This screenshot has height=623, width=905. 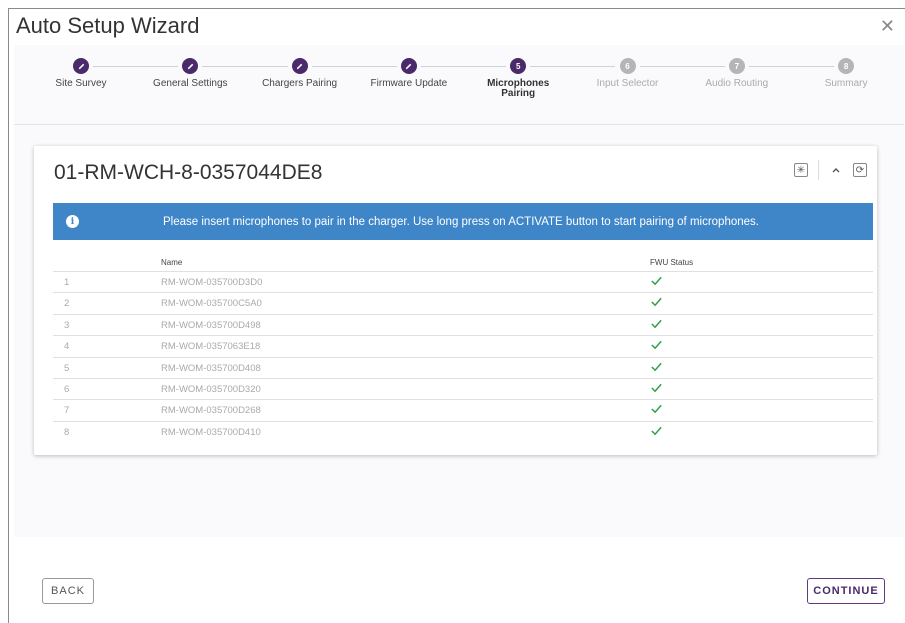 I want to click on wizard-title: Auto Setup Wizard, so click(x=108, y=25).